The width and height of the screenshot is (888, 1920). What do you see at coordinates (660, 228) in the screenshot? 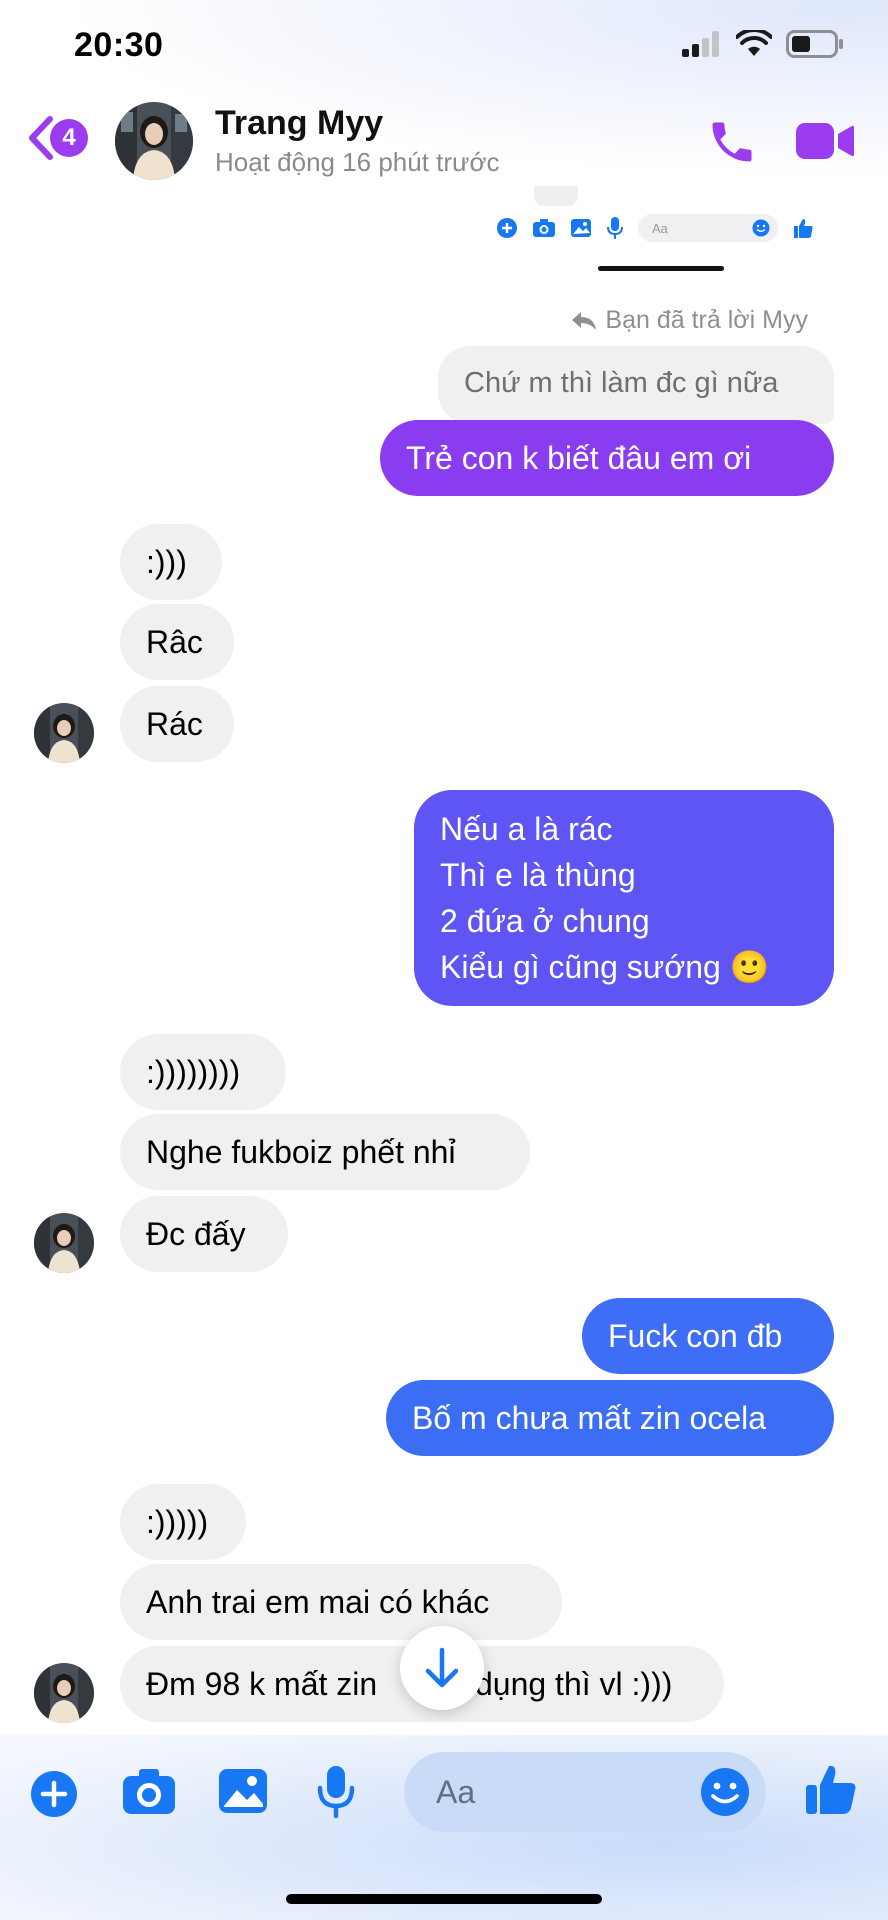
I see `embedded-input-placeholder: Aa` at bounding box center [660, 228].